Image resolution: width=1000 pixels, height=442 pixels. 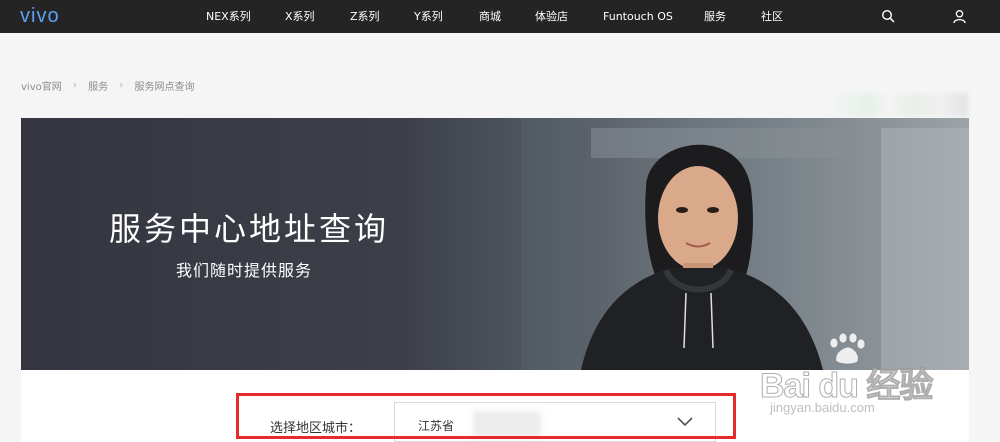 What do you see at coordinates (98, 85) in the screenshot?
I see `breadcrumb-service: 服务` at bounding box center [98, 85].